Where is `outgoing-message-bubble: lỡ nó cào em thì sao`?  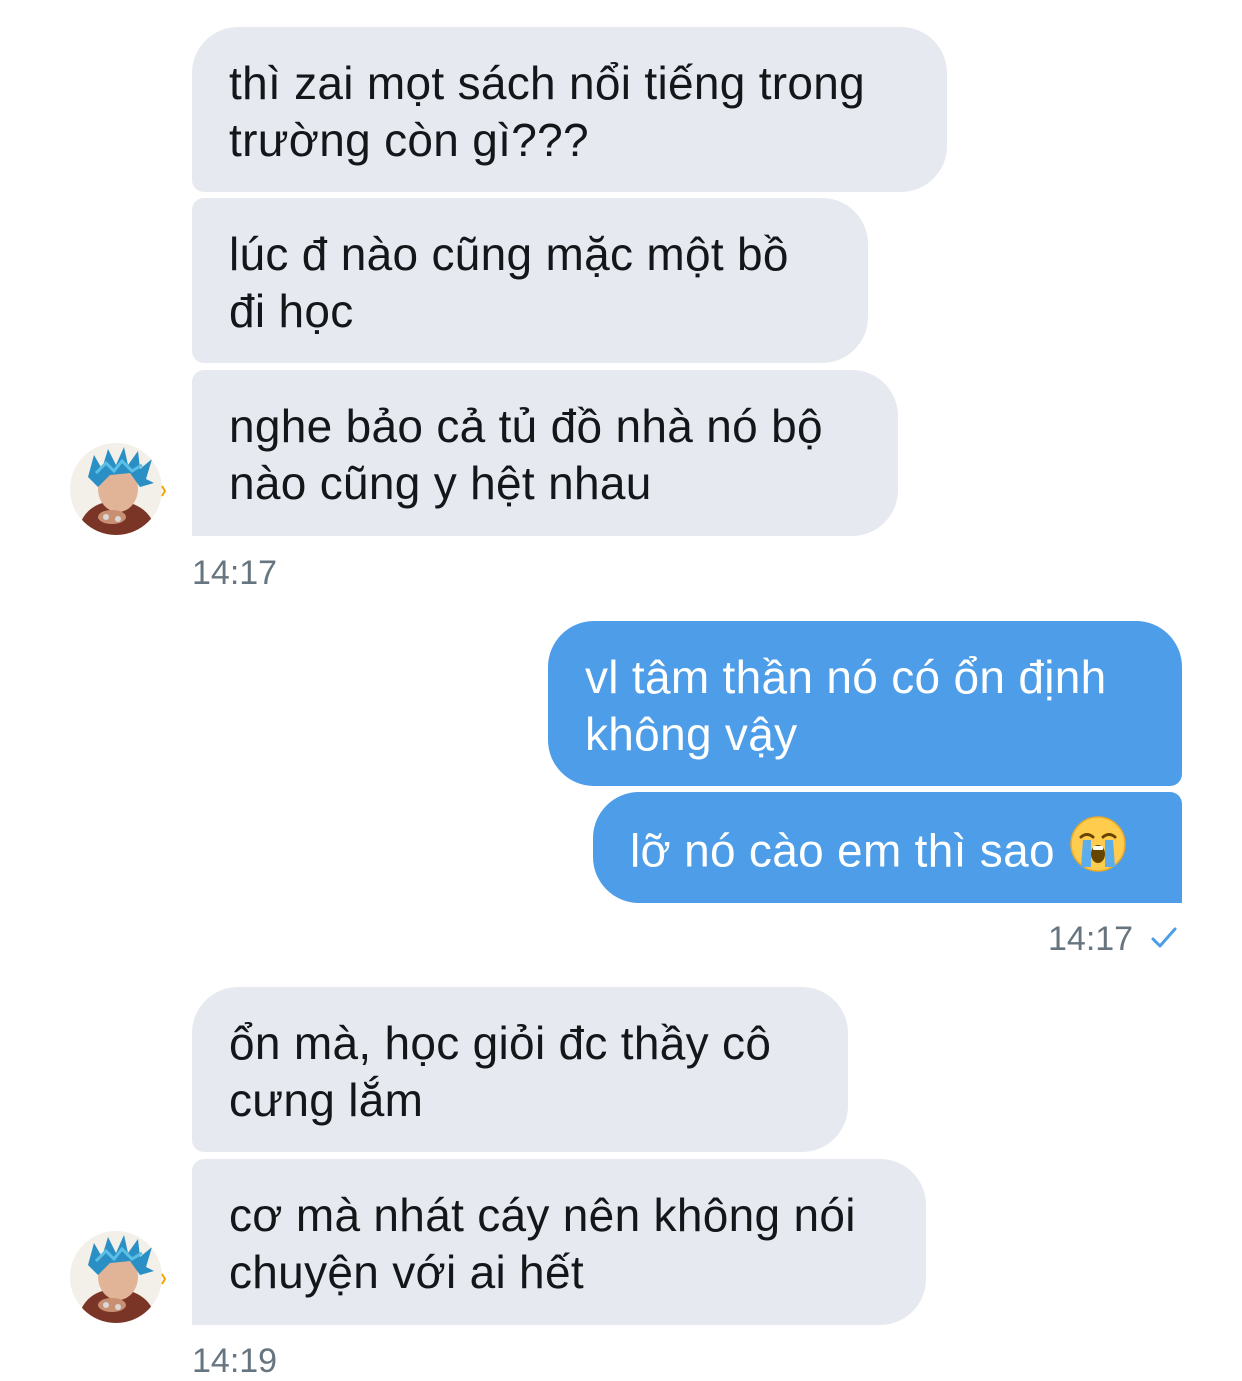
outgoing-message-bubble: lỡ nó cào em thì sao is located at coordinates (887, 847).